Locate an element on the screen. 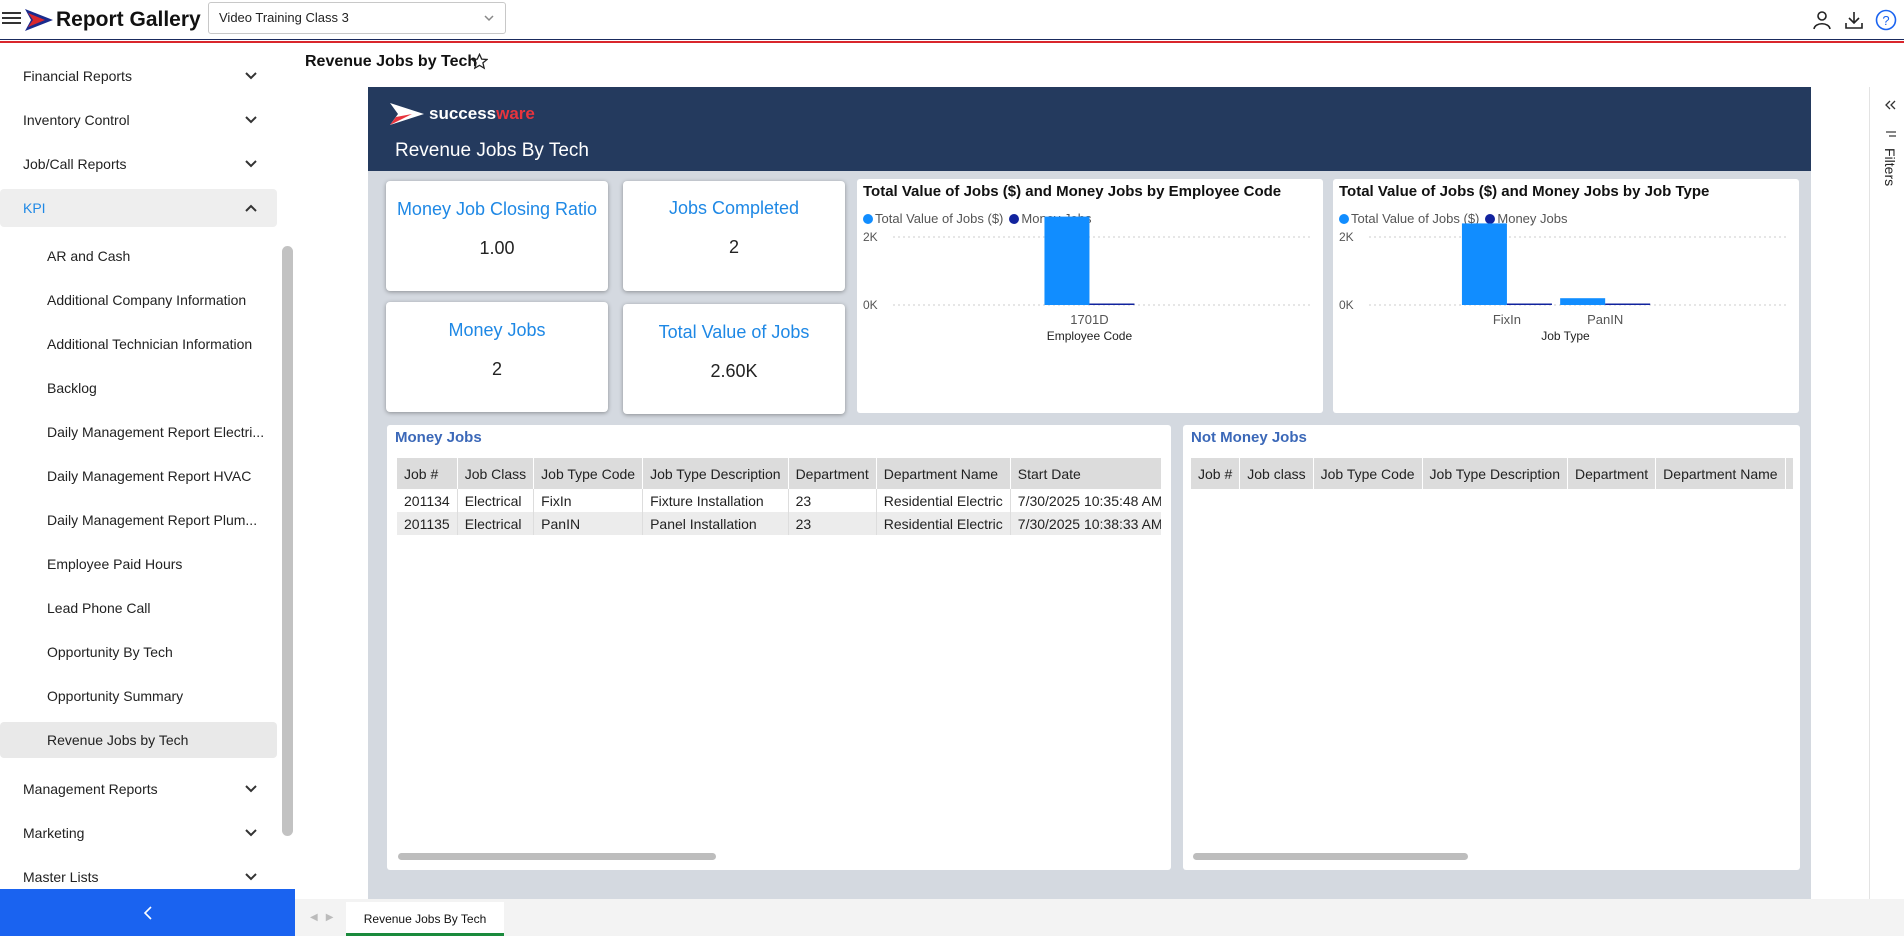  sidebar-item-label: Inventory Control is located at coordinates (76, 120).